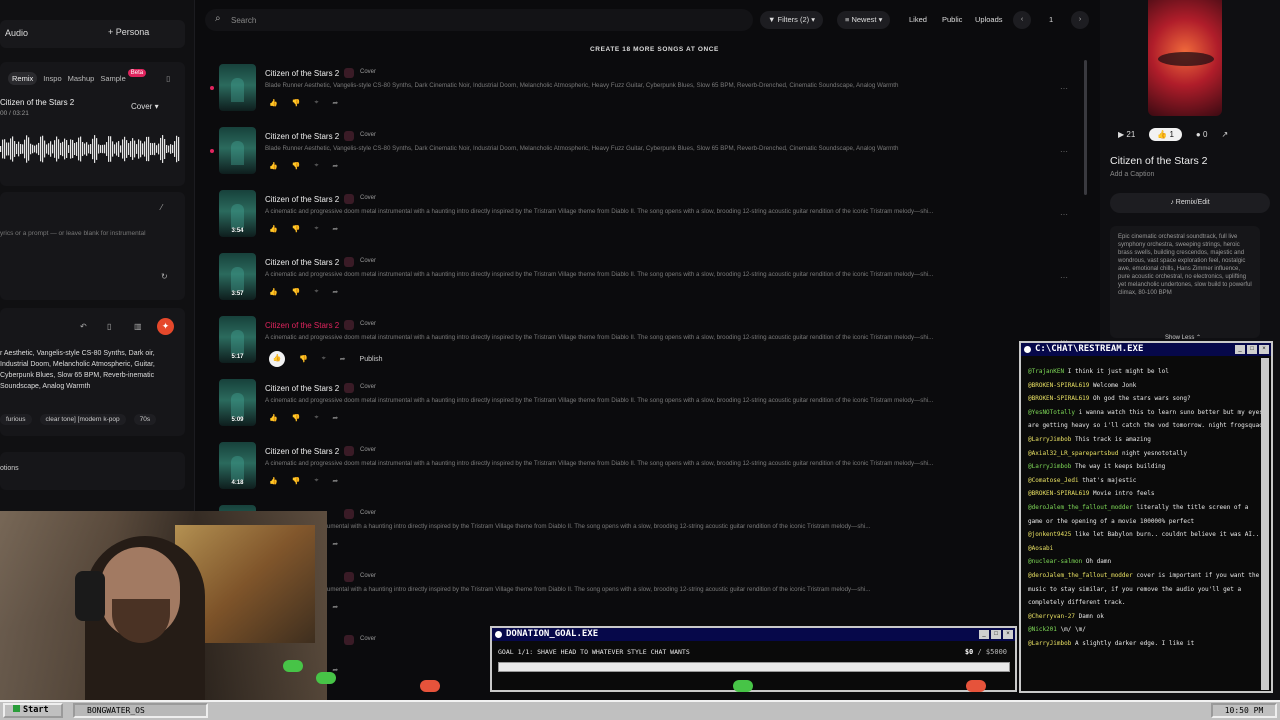  I want to click on remix-edit-button: ♪ Remix/Edit, so click(1190, 203).